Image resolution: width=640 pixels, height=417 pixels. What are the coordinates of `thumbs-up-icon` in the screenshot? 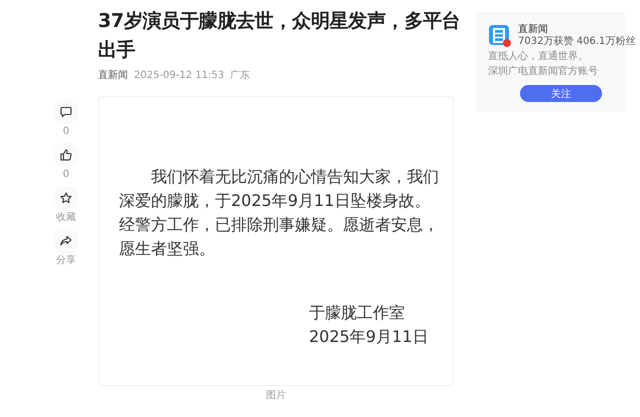 It's located at (66, 155).